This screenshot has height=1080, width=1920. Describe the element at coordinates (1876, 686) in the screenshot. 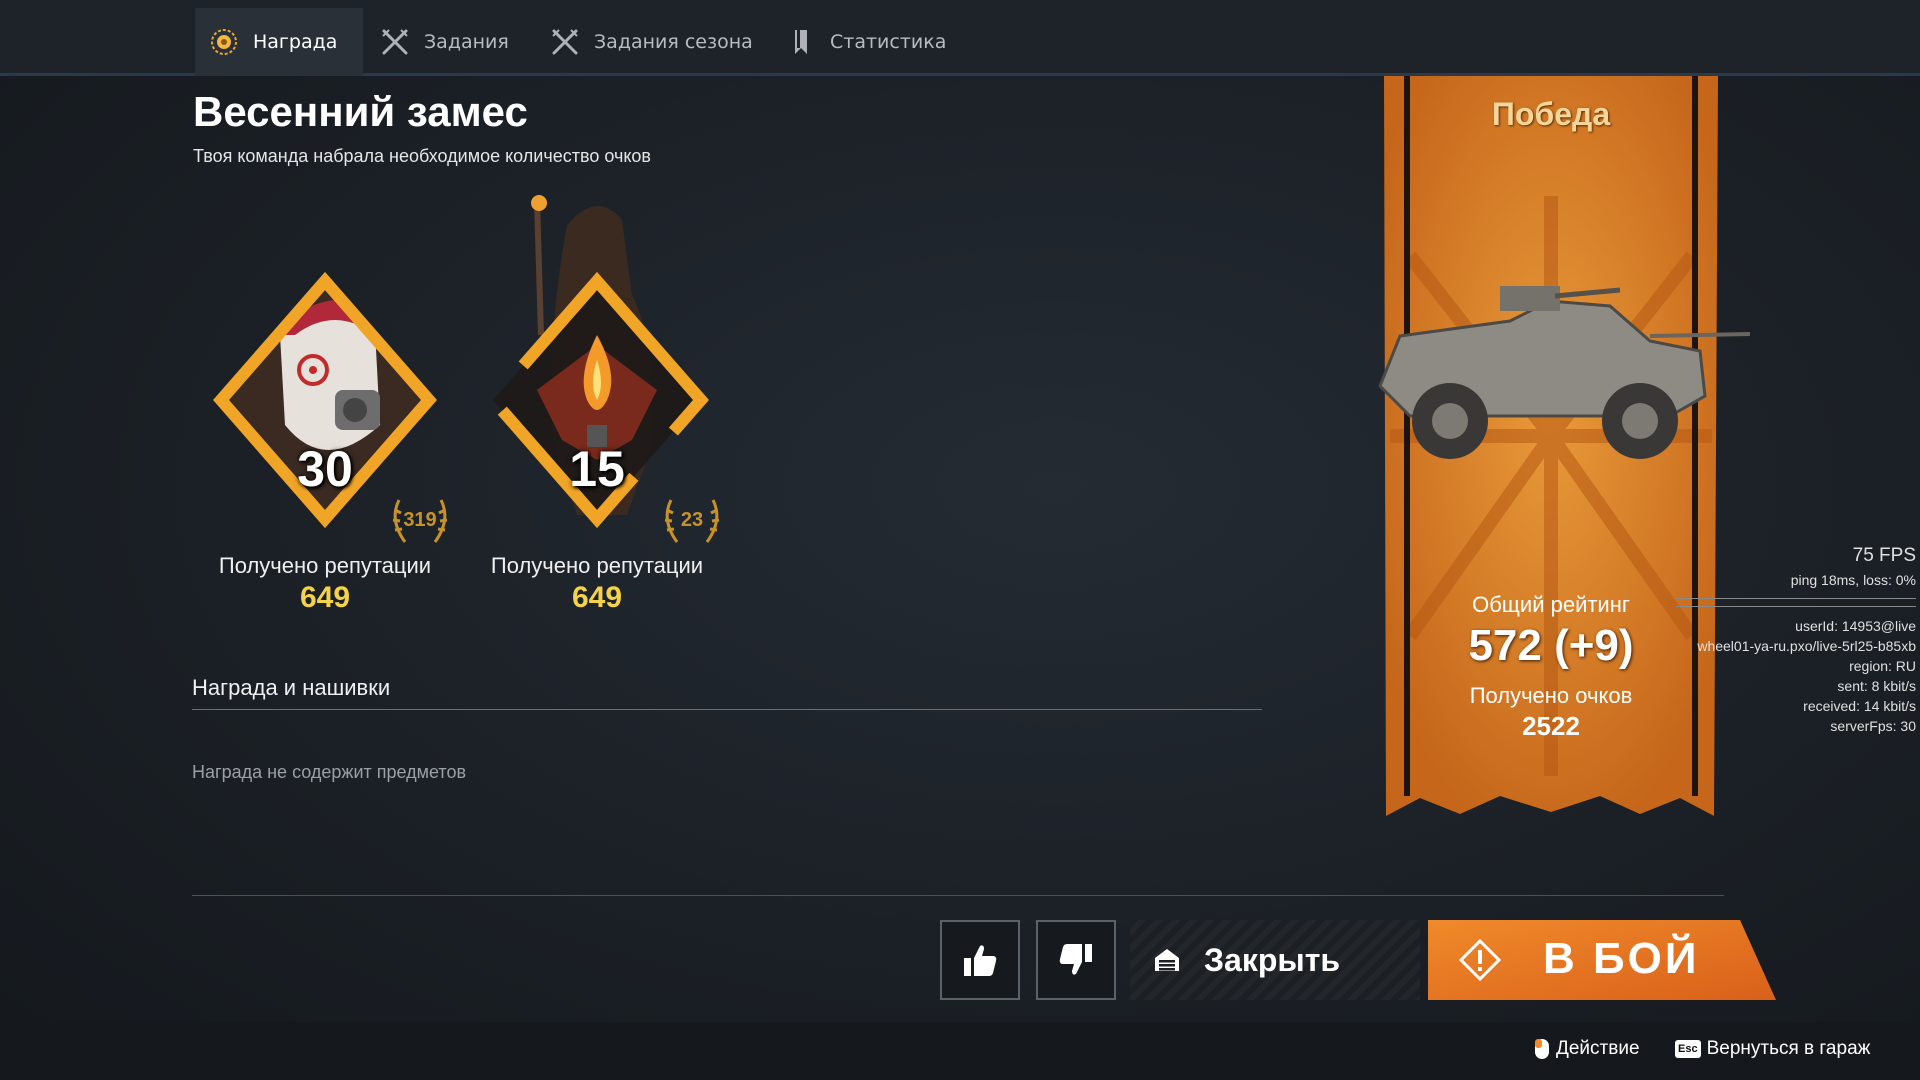

I see `debug-line: sent: 8 kbit/s` at that location.